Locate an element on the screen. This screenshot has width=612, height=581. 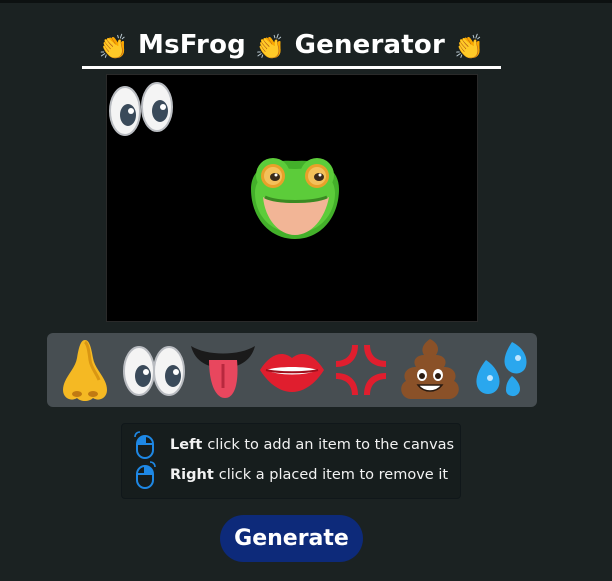
palette-item-nose is located at coordinates (85, 370).